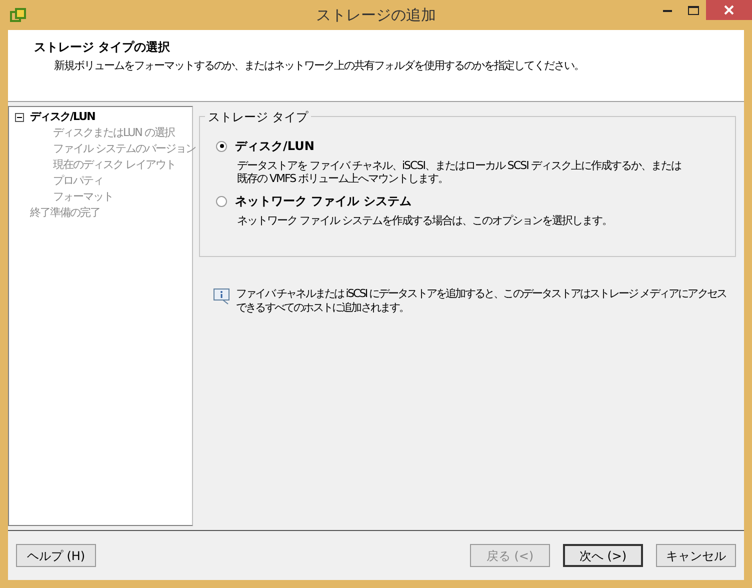  What do you see at coordinates (124, 148) in the screenshot?
I see `step-item: ファイル システムのバージョン` at bounding box center [124, 148].